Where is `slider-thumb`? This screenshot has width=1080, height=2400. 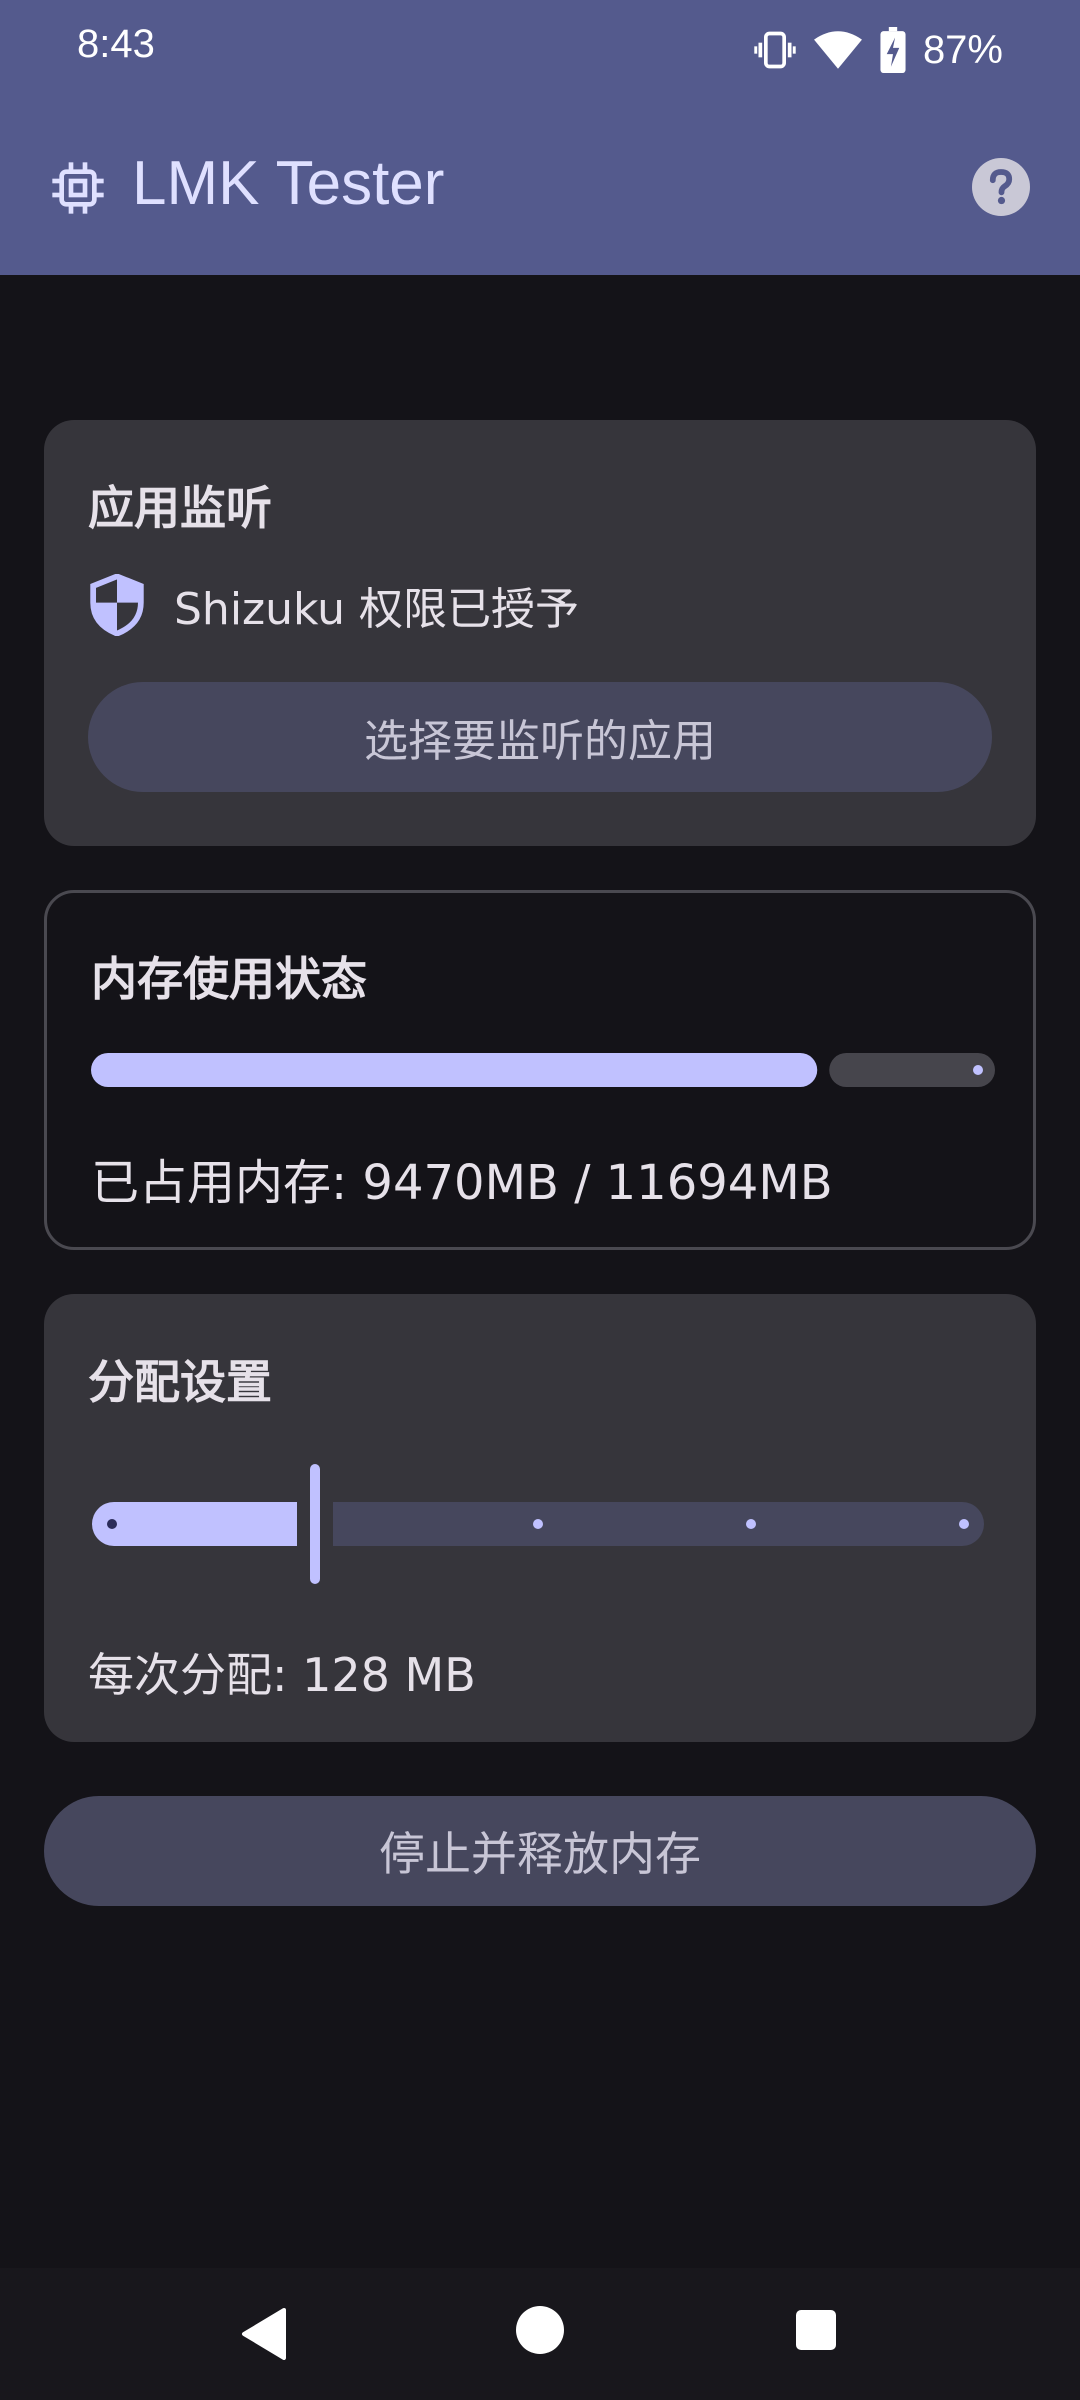 slider-thumb is located at coordinates (315, 1524).